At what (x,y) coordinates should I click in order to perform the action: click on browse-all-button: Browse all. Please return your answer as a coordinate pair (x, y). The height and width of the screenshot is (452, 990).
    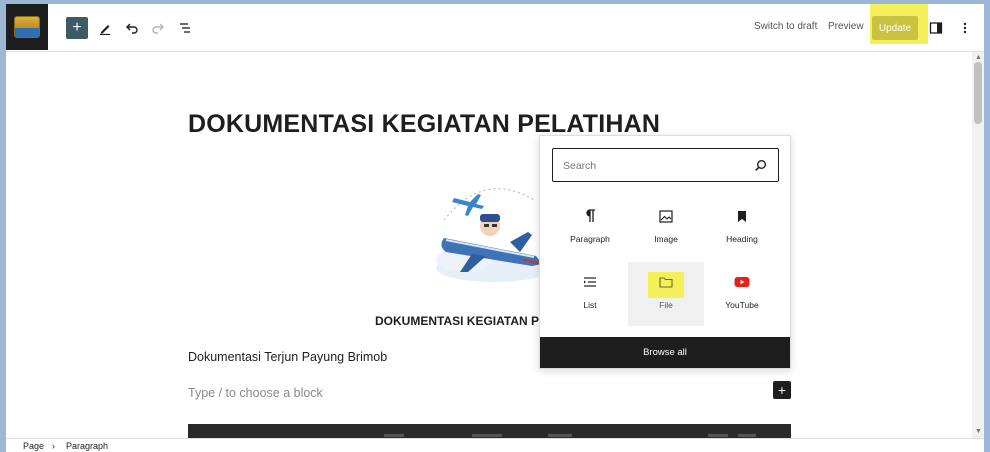
    Looking at the image, I should click on (665, 352).